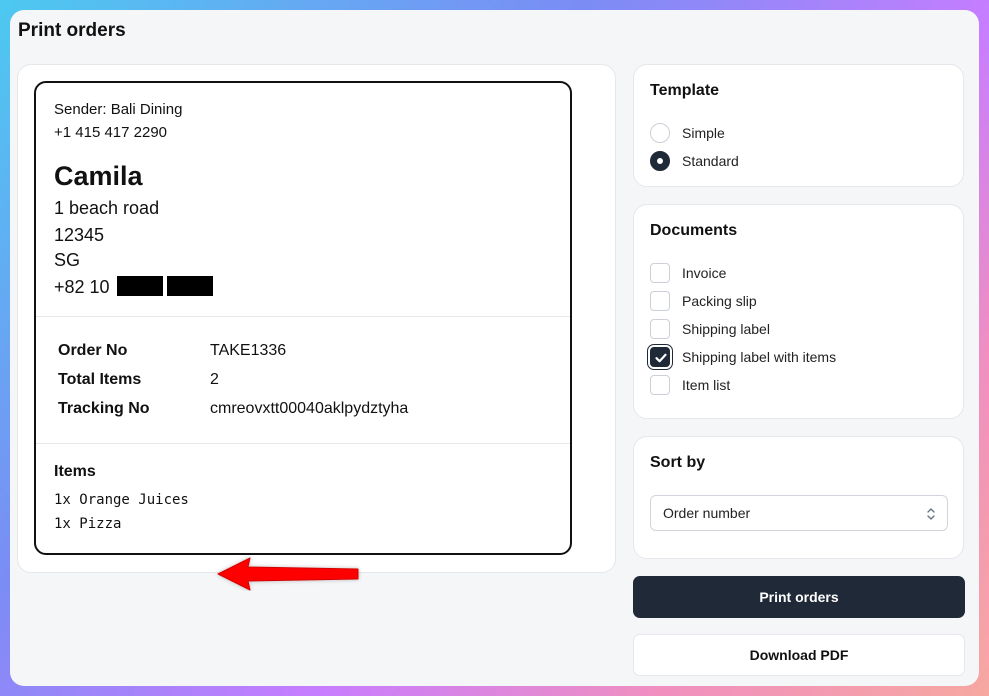 The height and width of the screenshot is (696, 989). Describe the element at coordinates (685, 90) in the screenshot. I see `template-title: Template` at that location.